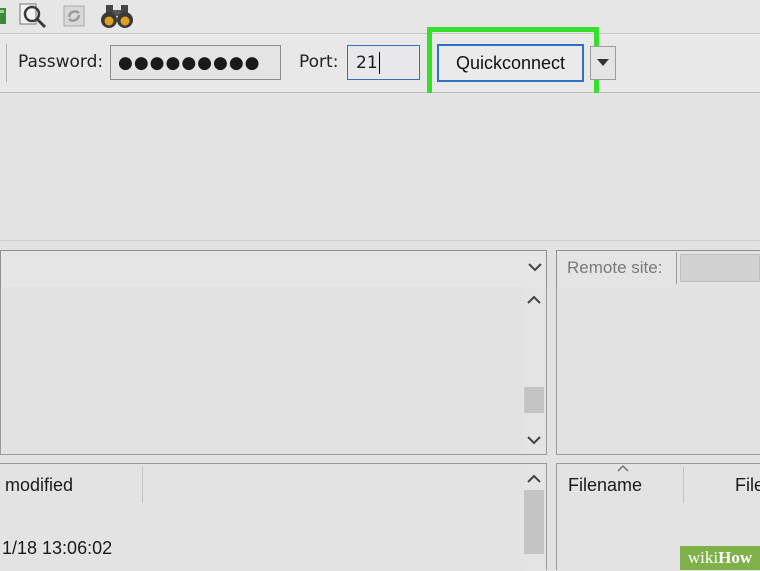 This screenshot has width=760, height=571. Describe the element at coordinates (273, 517) in the screenshot. I see `local-file-list: modified 1/18 13:06:02` at that location.